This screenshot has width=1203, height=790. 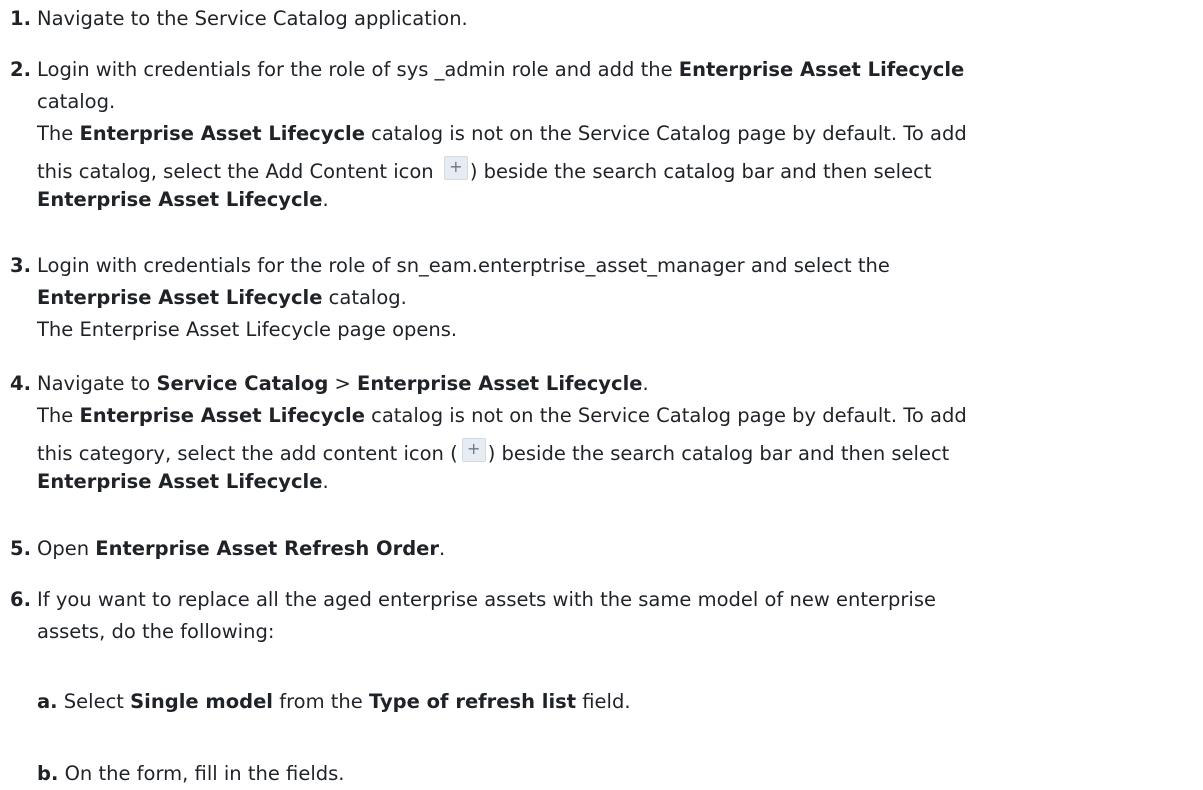 I want to click on step-text-line: Open Enterprise Asset Refresh Order., so click(x=241, y=548).